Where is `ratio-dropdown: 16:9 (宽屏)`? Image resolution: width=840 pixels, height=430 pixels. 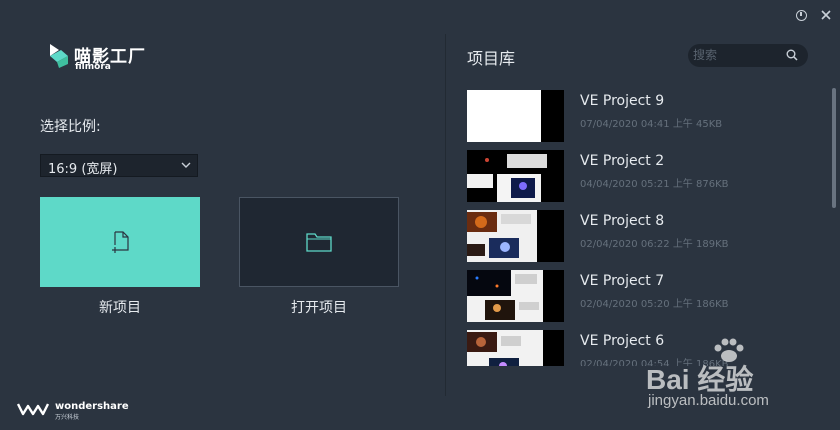
ratio-dropdown: 16:9 (宽屏) is located at coordinates (119, 165).